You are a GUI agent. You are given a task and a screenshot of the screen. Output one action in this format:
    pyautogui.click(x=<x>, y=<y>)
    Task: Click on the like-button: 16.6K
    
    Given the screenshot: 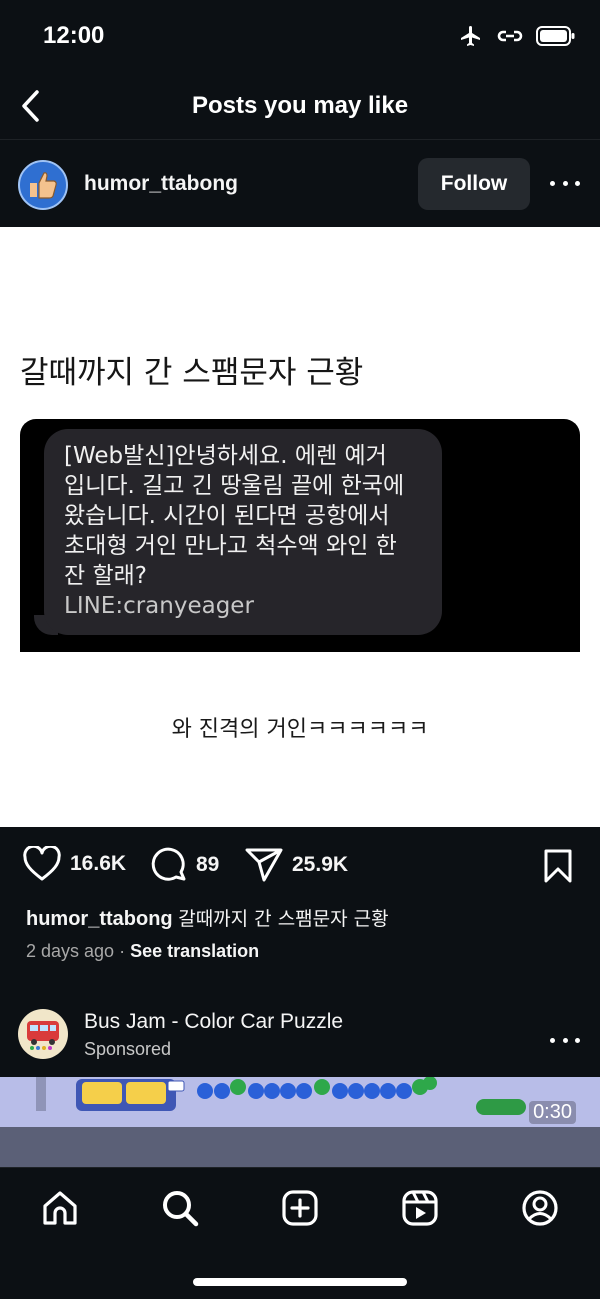 What is the action you would take?
    pyautogui.click(x=74, y=864)
    